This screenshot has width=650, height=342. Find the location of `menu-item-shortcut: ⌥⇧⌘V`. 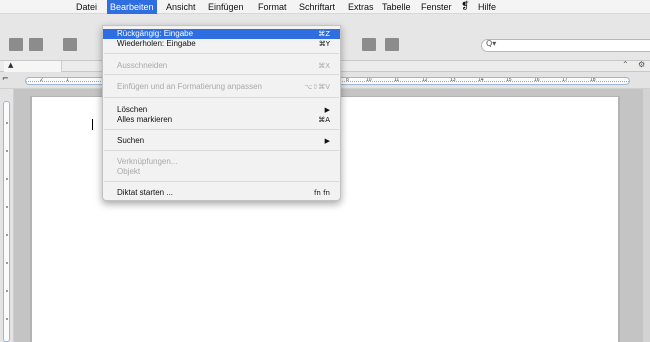

menu-item-shortcut: ⌥⇧⌘V is located at coordinates (317, 87).